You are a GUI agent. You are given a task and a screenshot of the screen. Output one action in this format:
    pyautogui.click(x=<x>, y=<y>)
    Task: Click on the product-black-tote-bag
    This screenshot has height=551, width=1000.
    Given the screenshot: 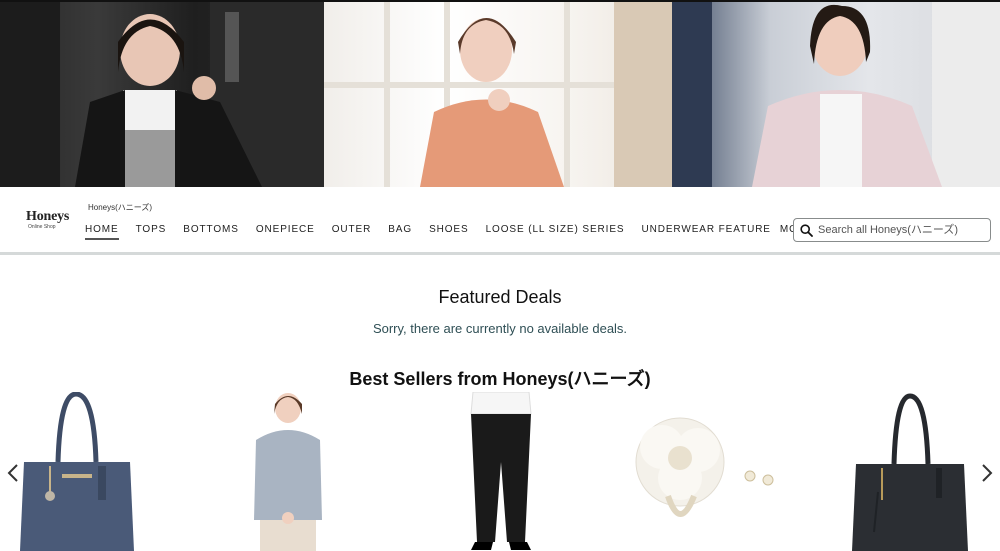 What is the action you would take?
    pyautogui.click(x=910, y=471)
    